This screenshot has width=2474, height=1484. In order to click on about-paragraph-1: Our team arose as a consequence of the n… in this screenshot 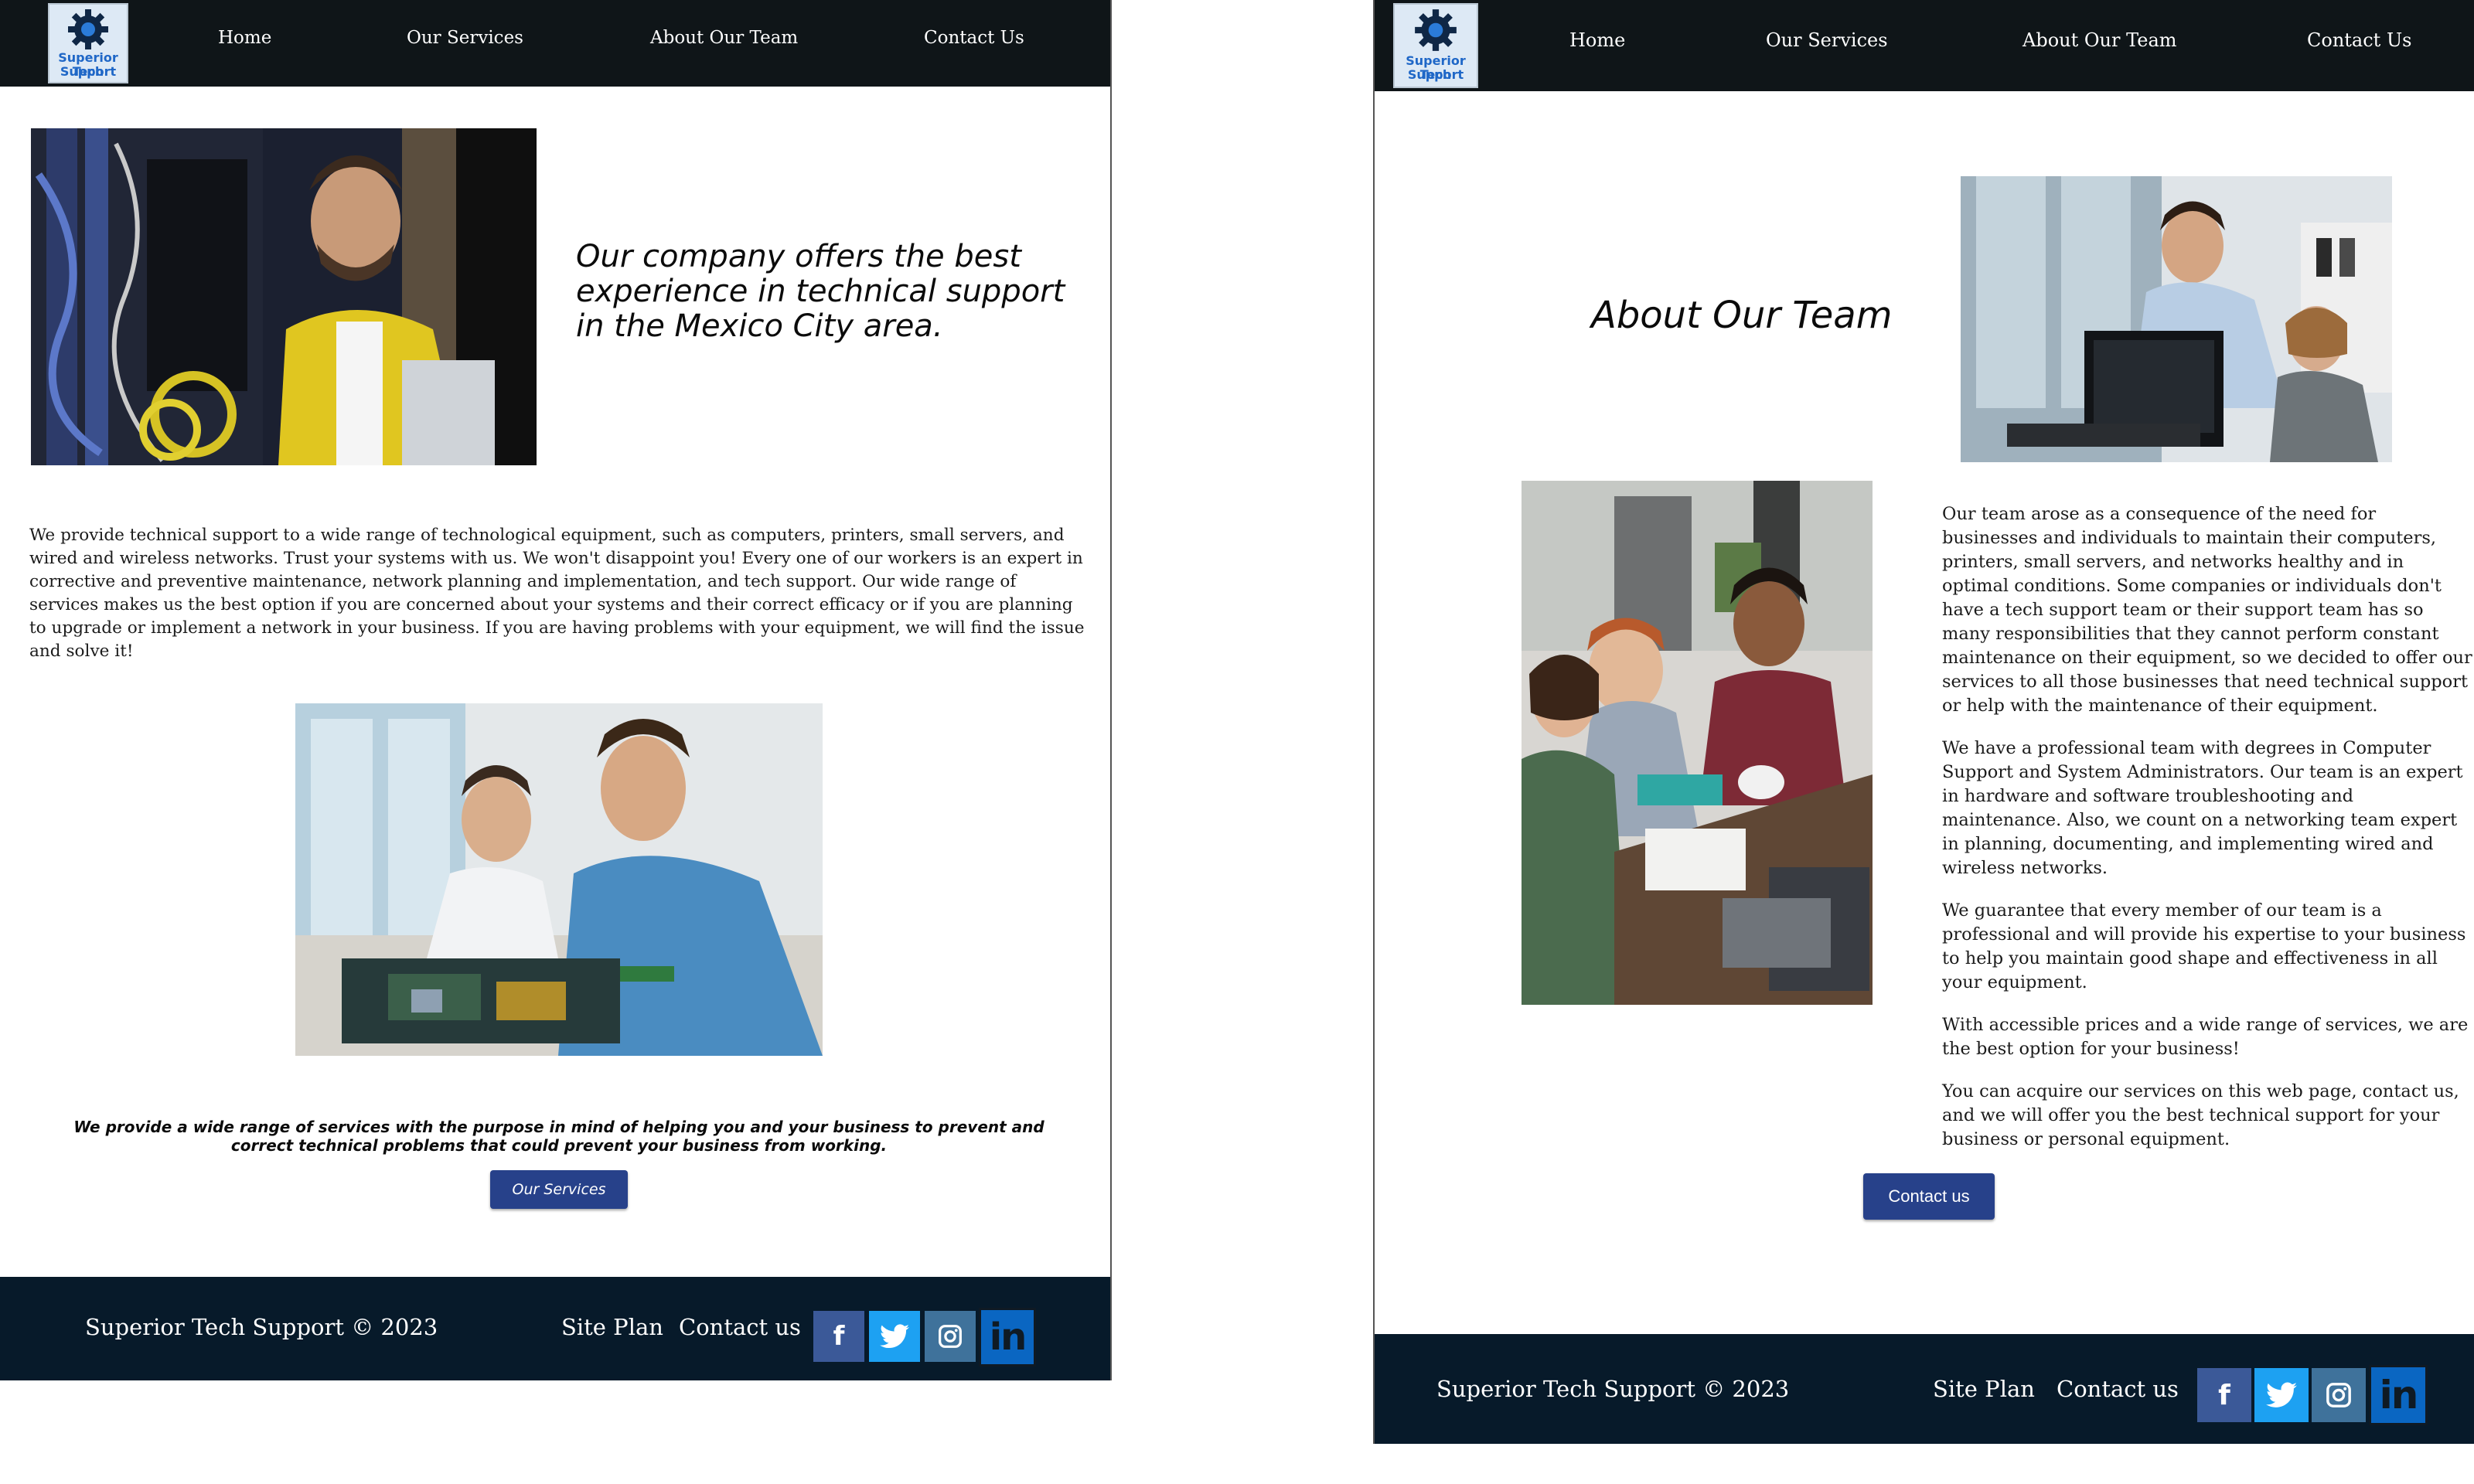, I will do `click(2207, 610)`.